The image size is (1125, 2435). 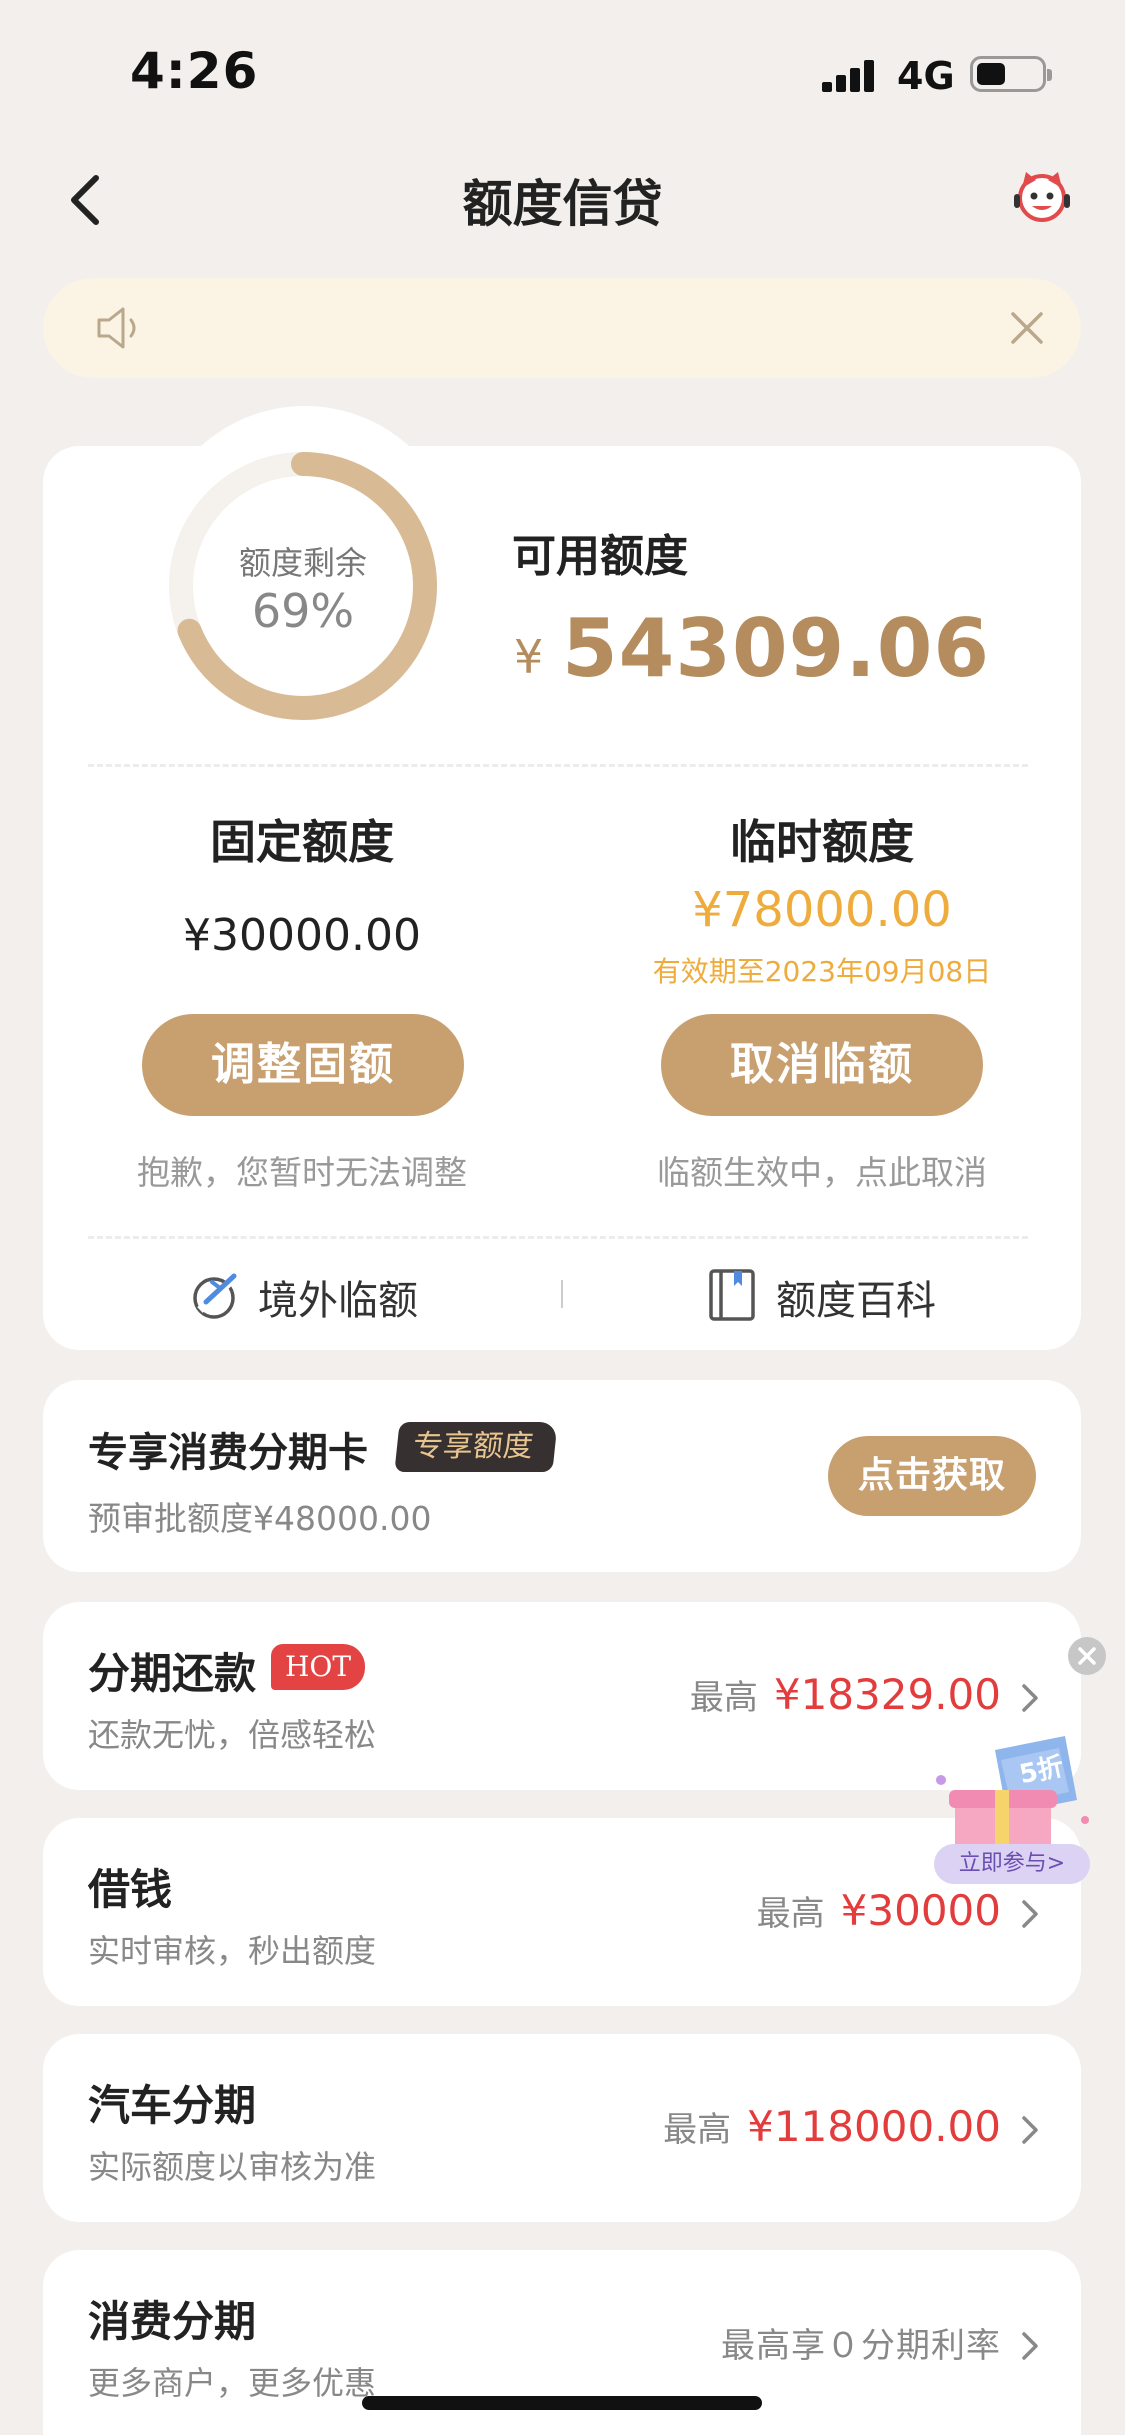 What do you see at coordinates (848, 76) in the screenshot?
I see `signal-icon` at bounding box center [848, 76].